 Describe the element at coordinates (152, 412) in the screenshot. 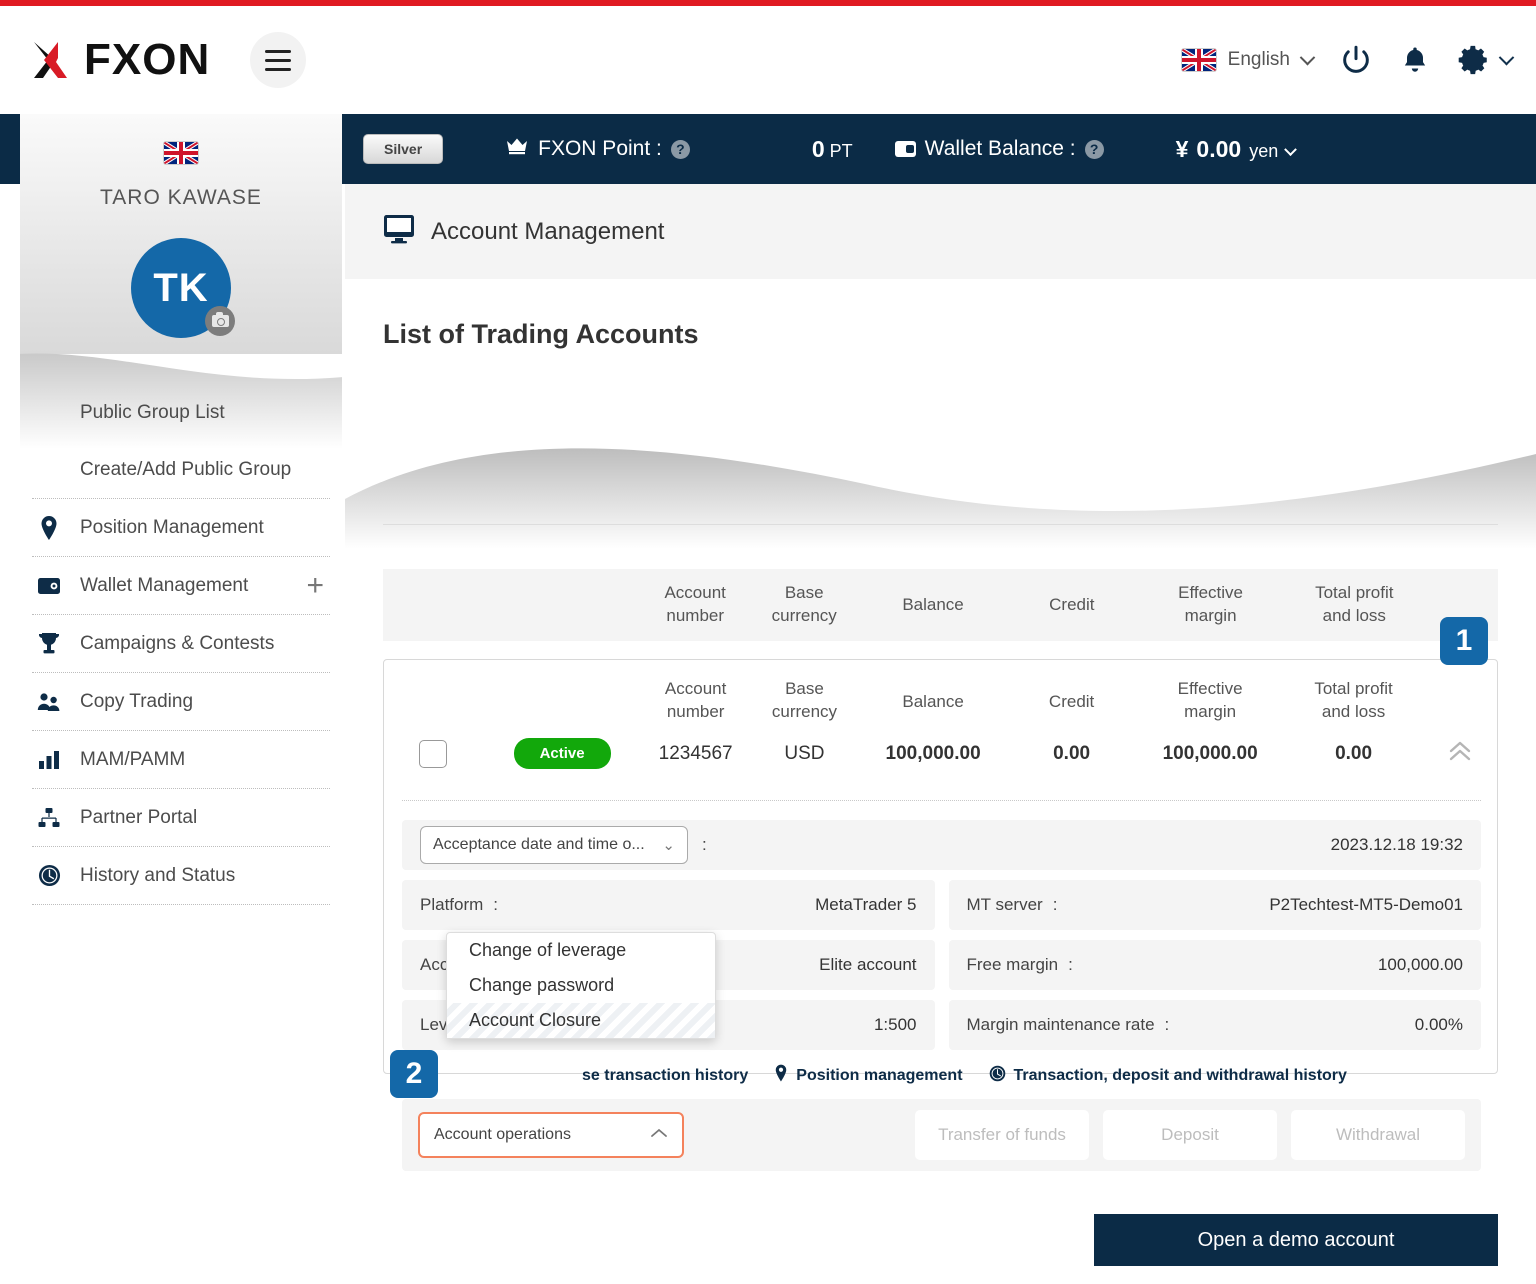

I see `sidebar-item-label: Public Group List` at that location.